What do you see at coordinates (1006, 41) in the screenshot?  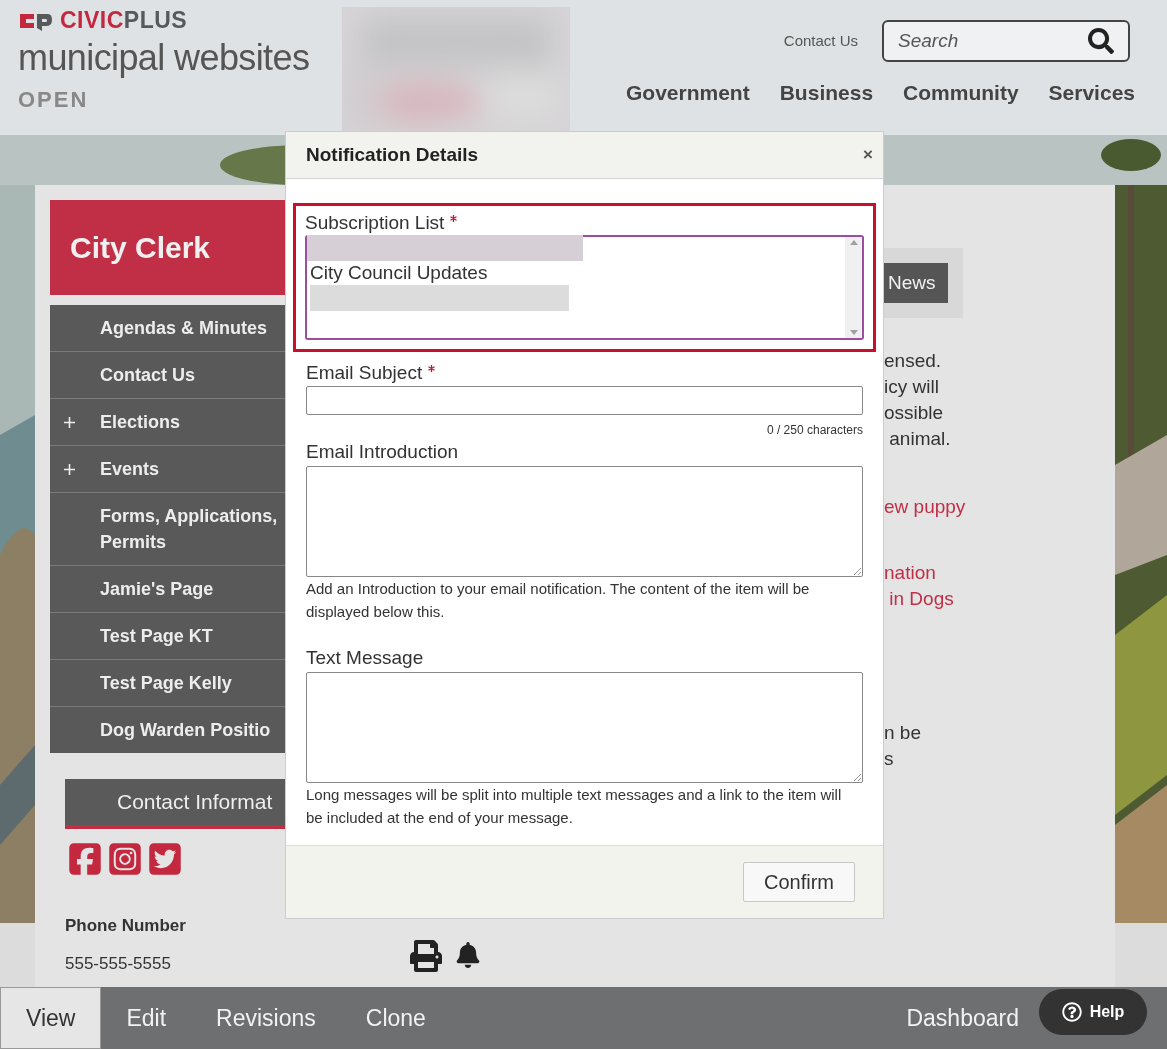 I see `search-field: Search` at bounding box center [1006, 41].